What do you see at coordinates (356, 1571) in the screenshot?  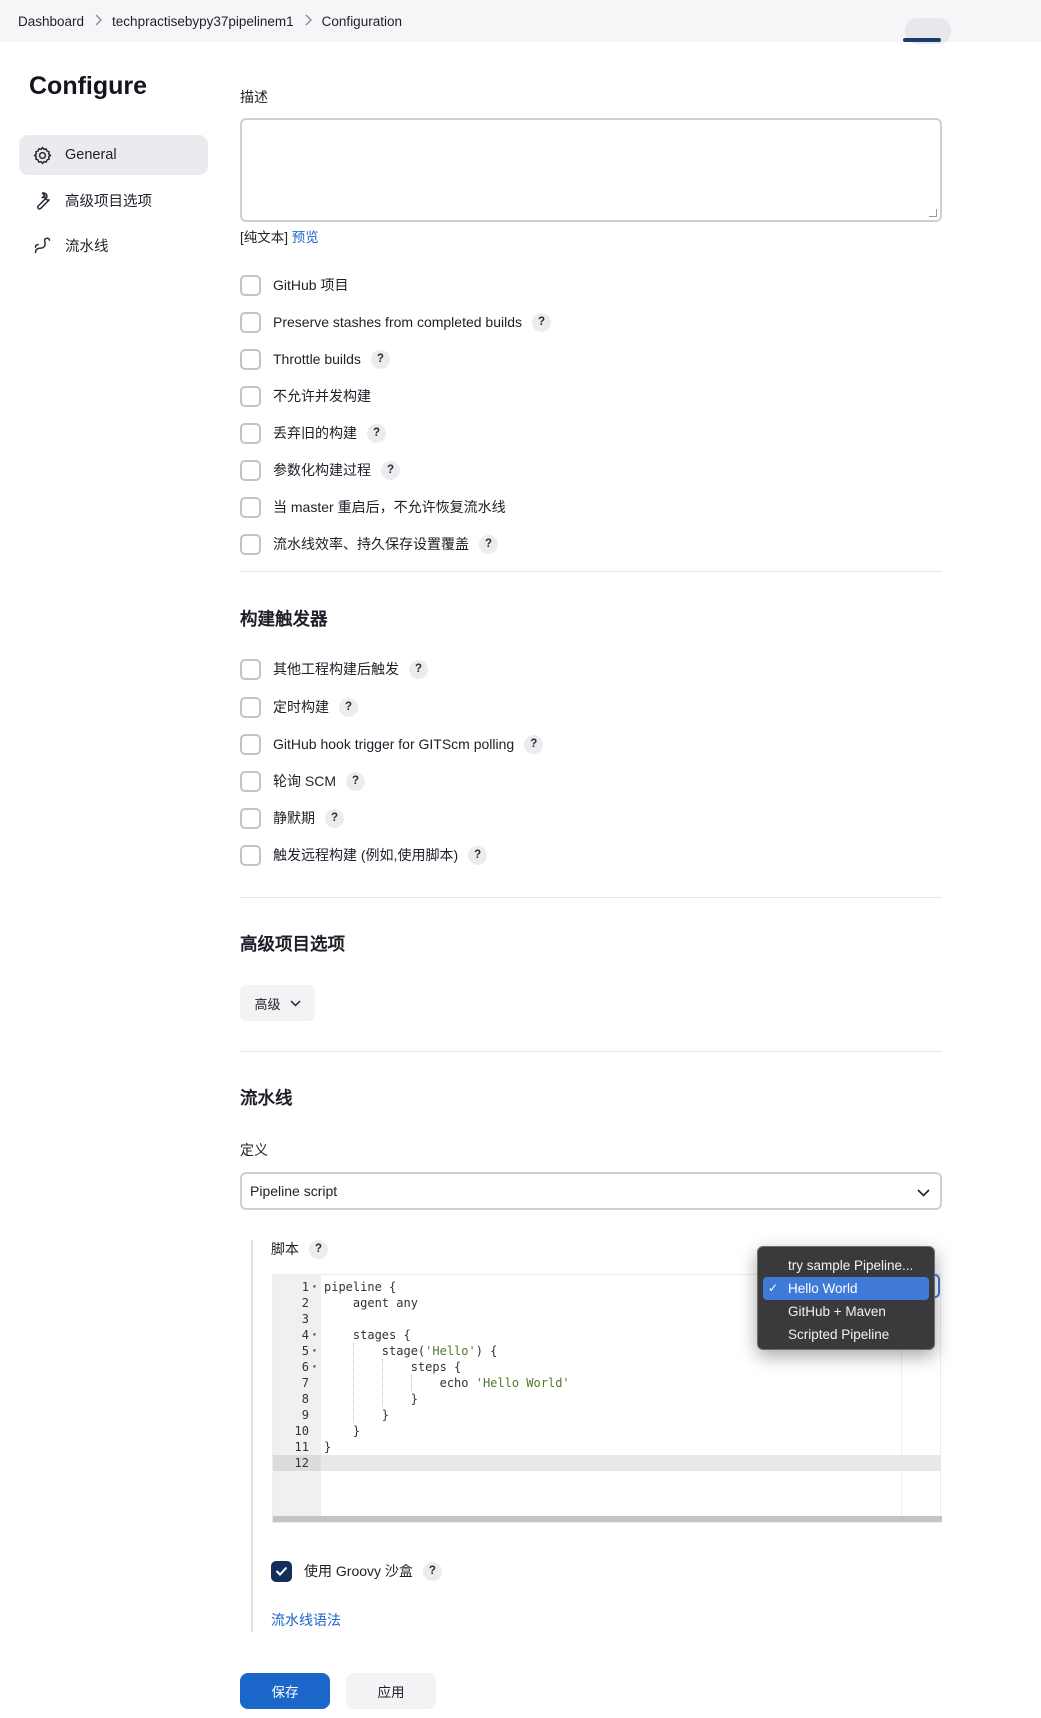 I see `option-groovy-sandbox: 使用 Groovy 沙盒 ?` at bounding box center [356, 1571].